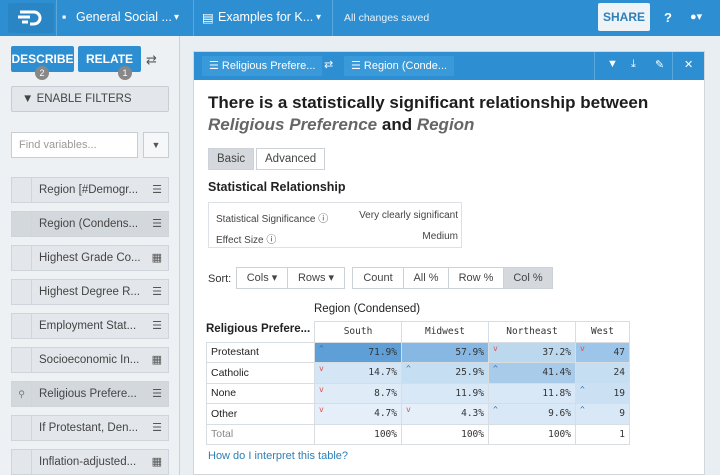  I want to click on table-row: Other v 4.7% v 4.3% ^ 9.6% ^ 9, so click(418, 414).